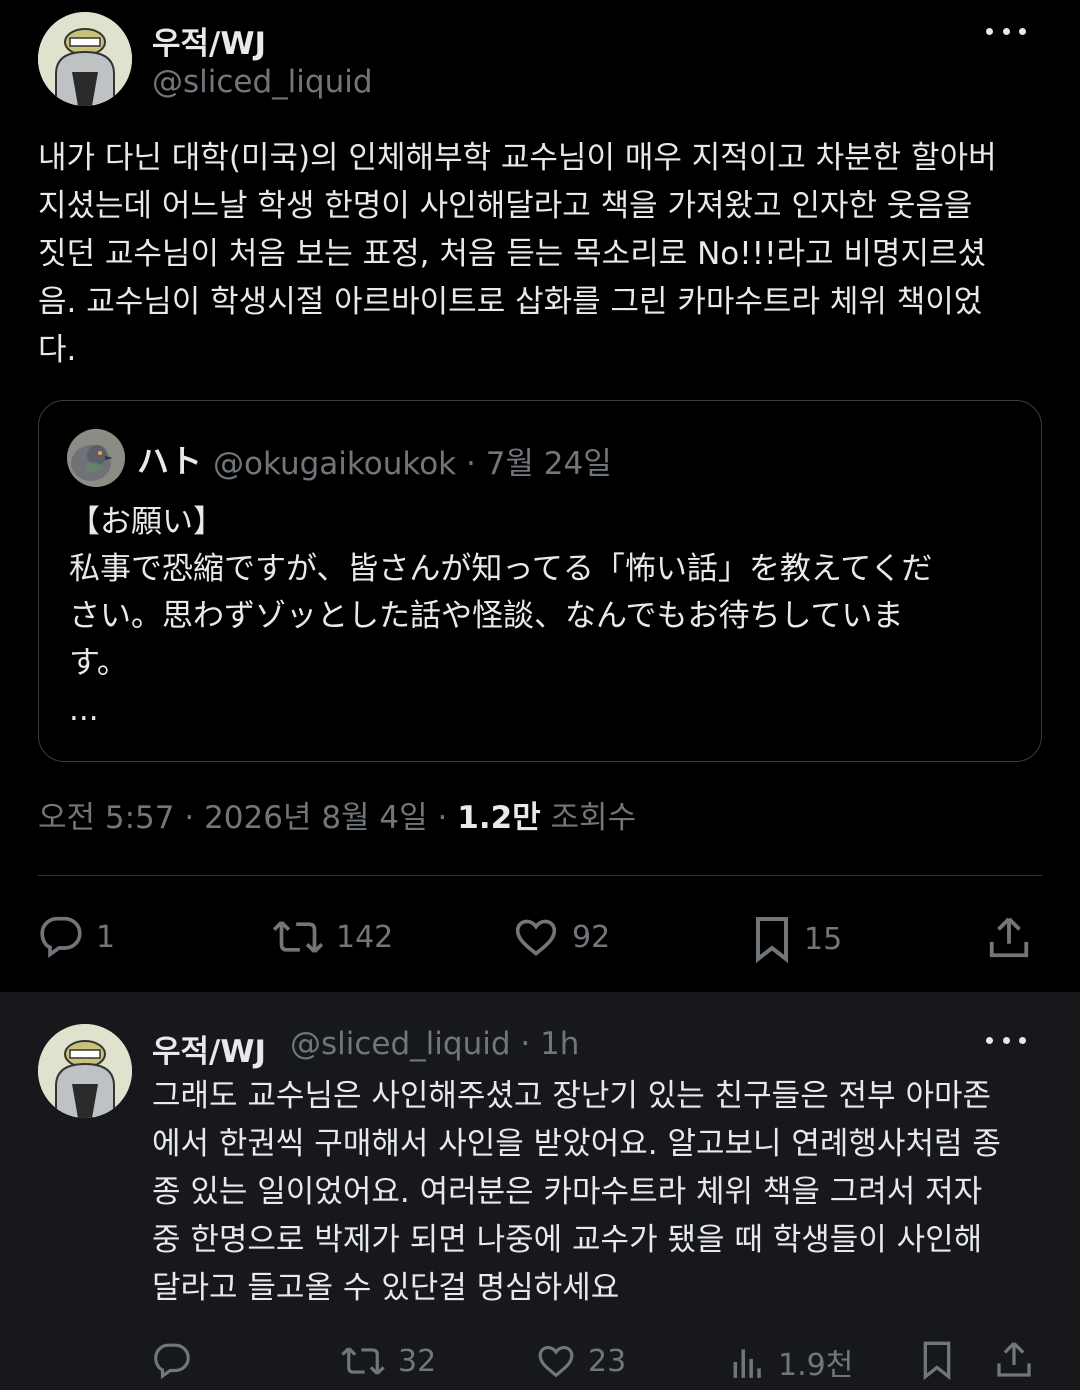 The height and width of the screenshot is (1390, 1080). I want to click on reply-author-handle: @sliced_liquid · 1h, so click(434, 1044).